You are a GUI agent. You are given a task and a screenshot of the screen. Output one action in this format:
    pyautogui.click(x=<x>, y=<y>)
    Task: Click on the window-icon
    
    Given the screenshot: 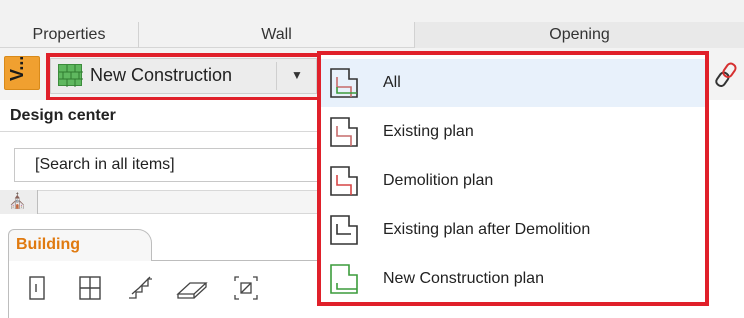 What is the action you would take?
    pyautogui.click(x=90, y=288)
    